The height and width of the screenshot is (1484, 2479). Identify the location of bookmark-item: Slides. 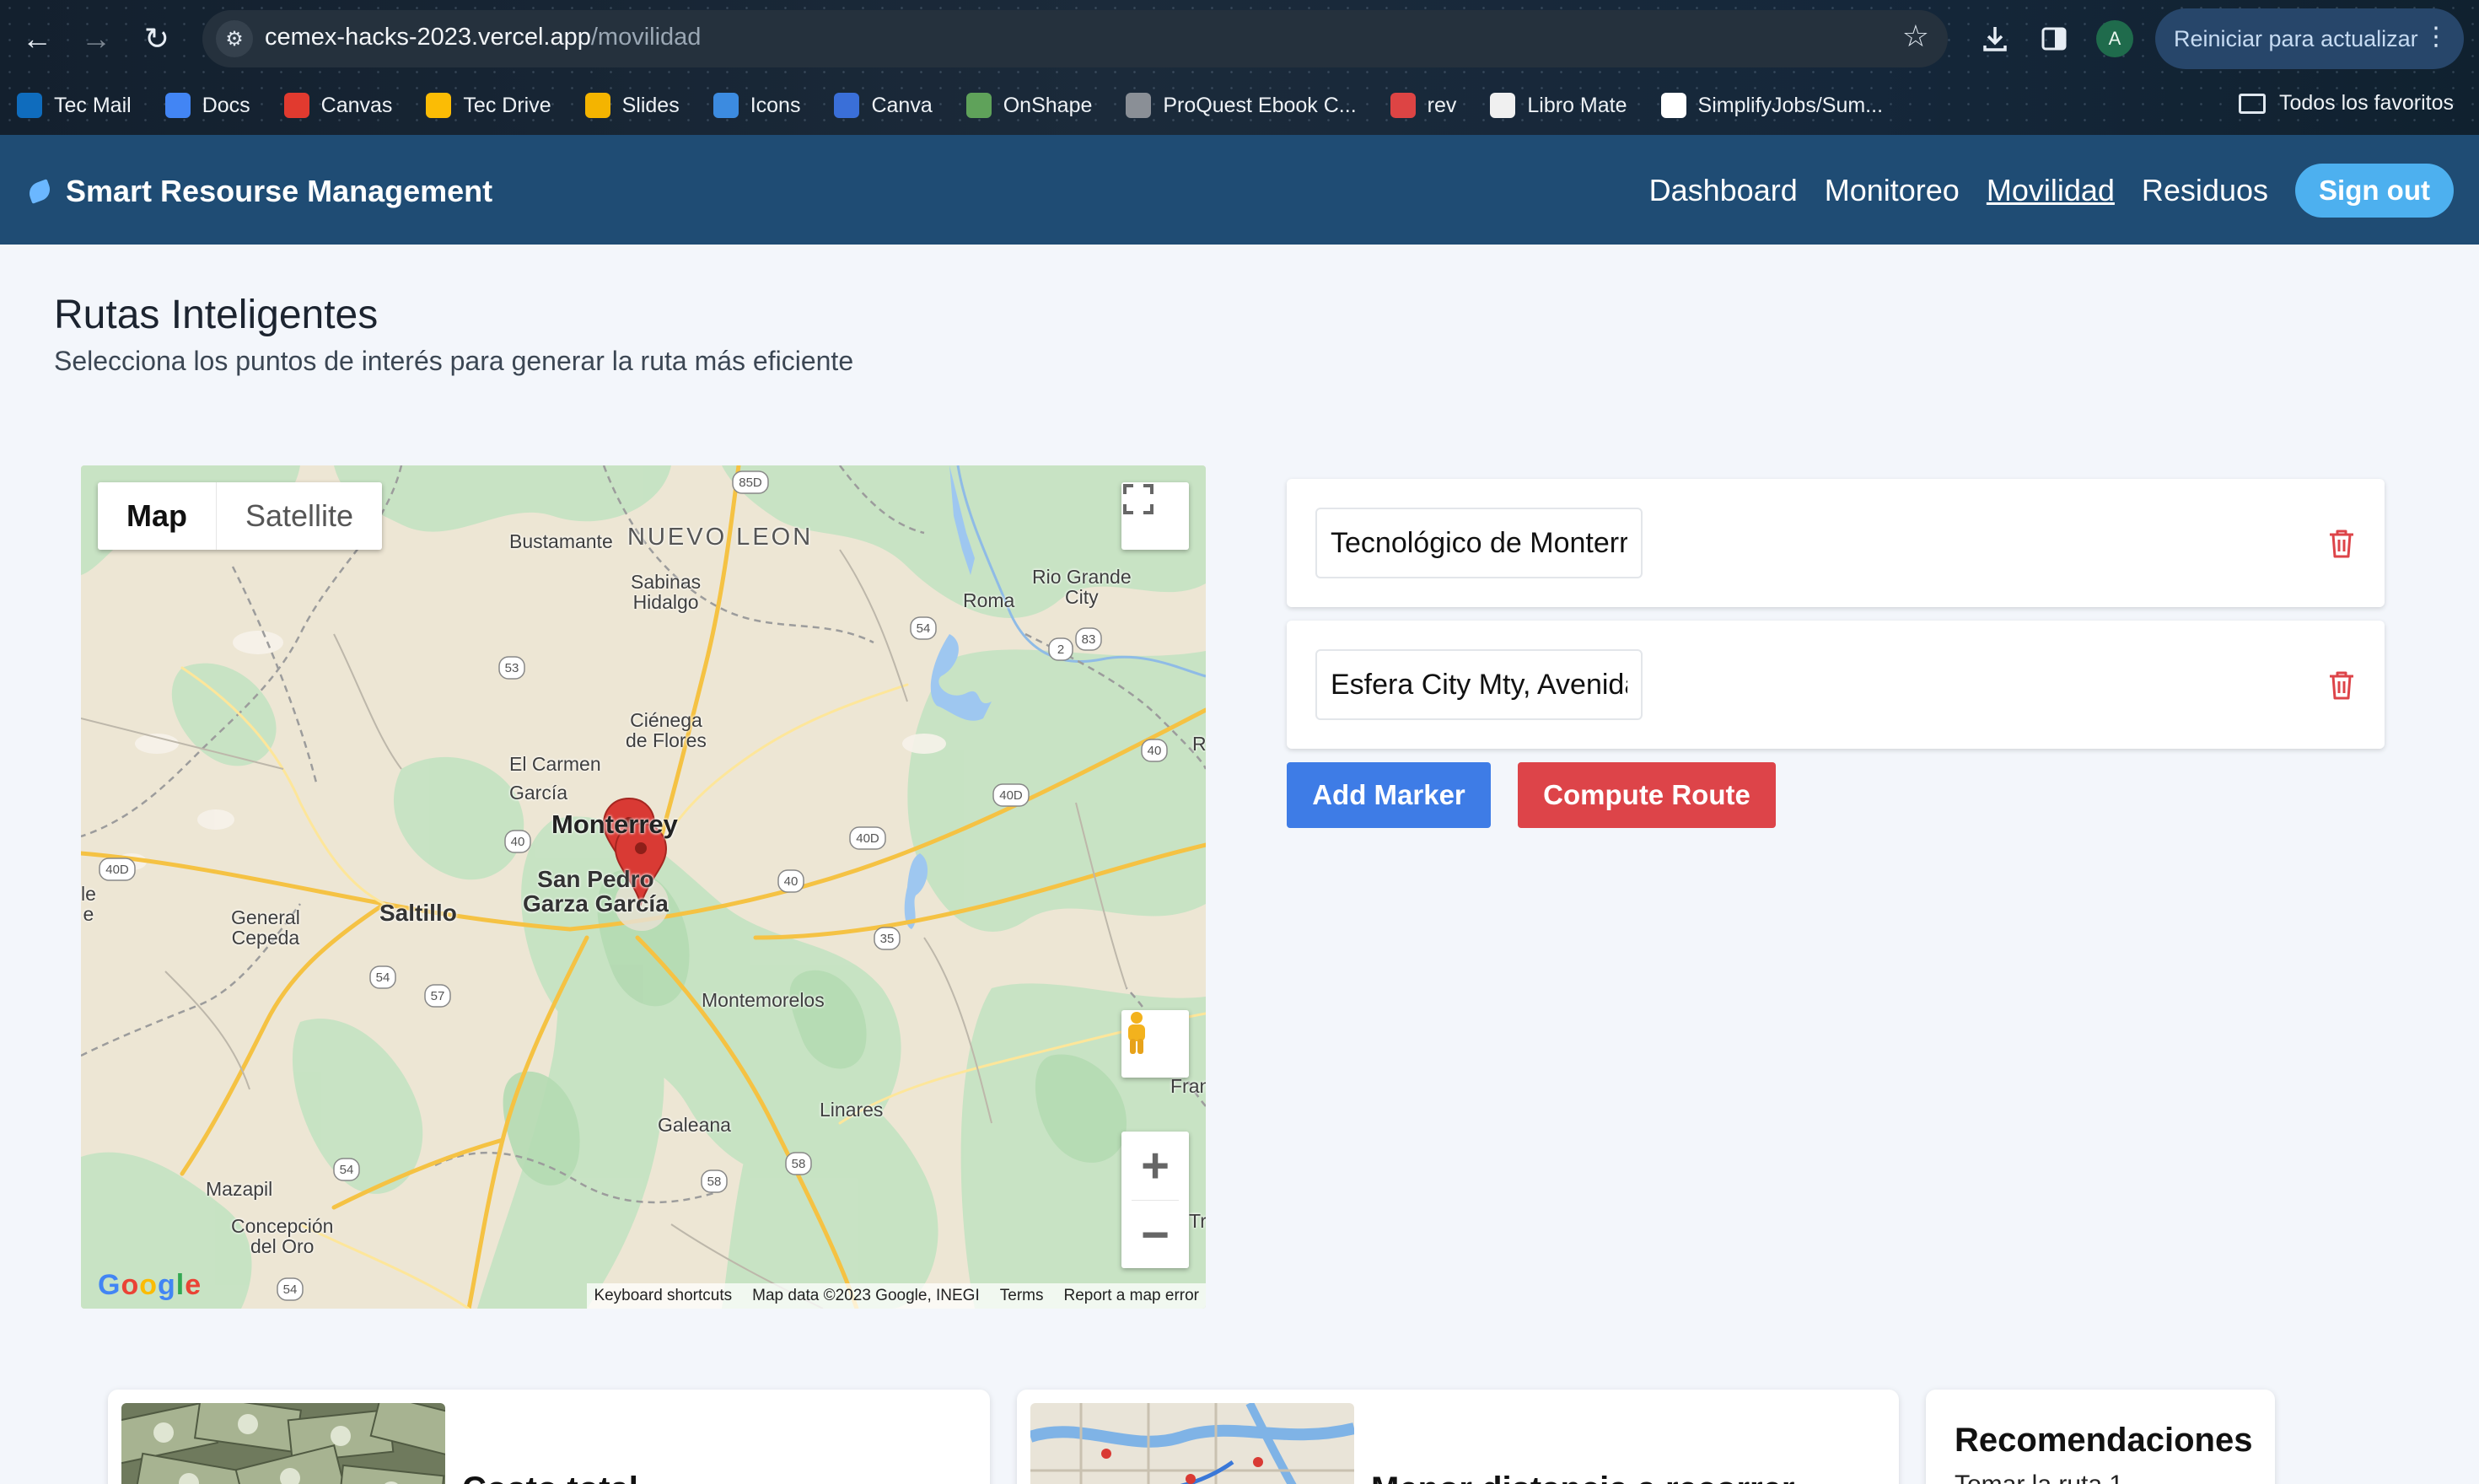
(632, 105).